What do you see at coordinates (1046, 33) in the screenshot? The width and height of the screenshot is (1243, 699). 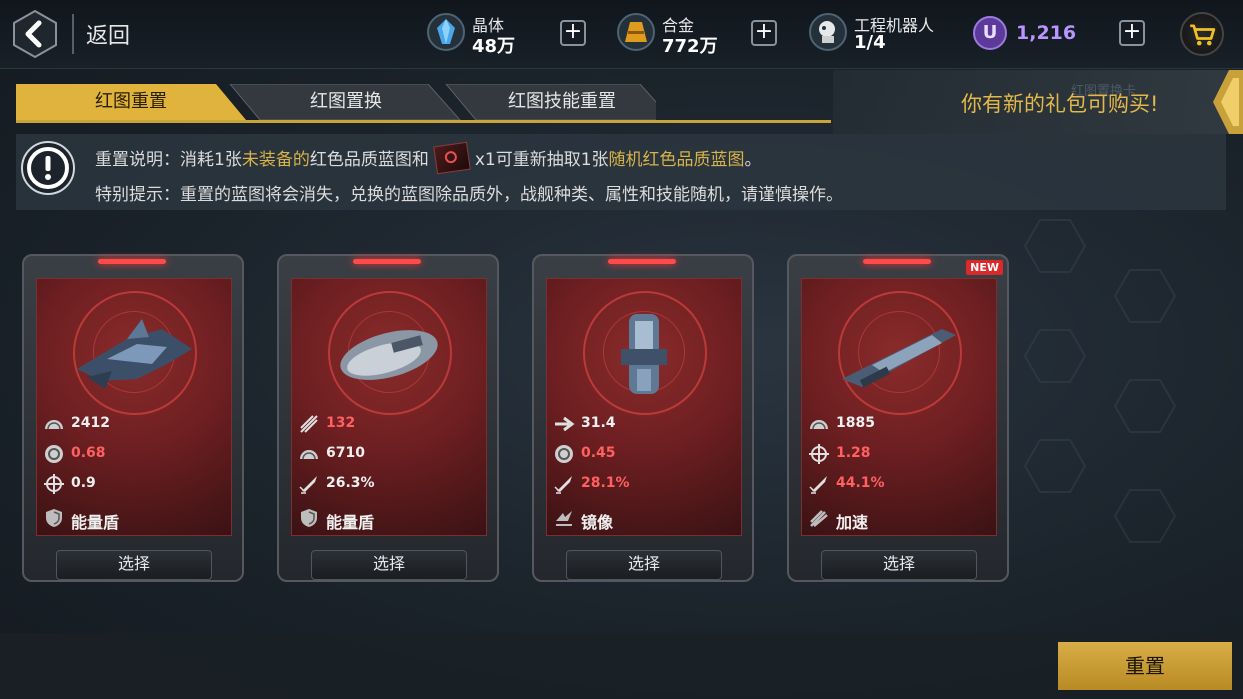 I see `premium-currency-value: 1,216` at bounding box center [1046, 33].